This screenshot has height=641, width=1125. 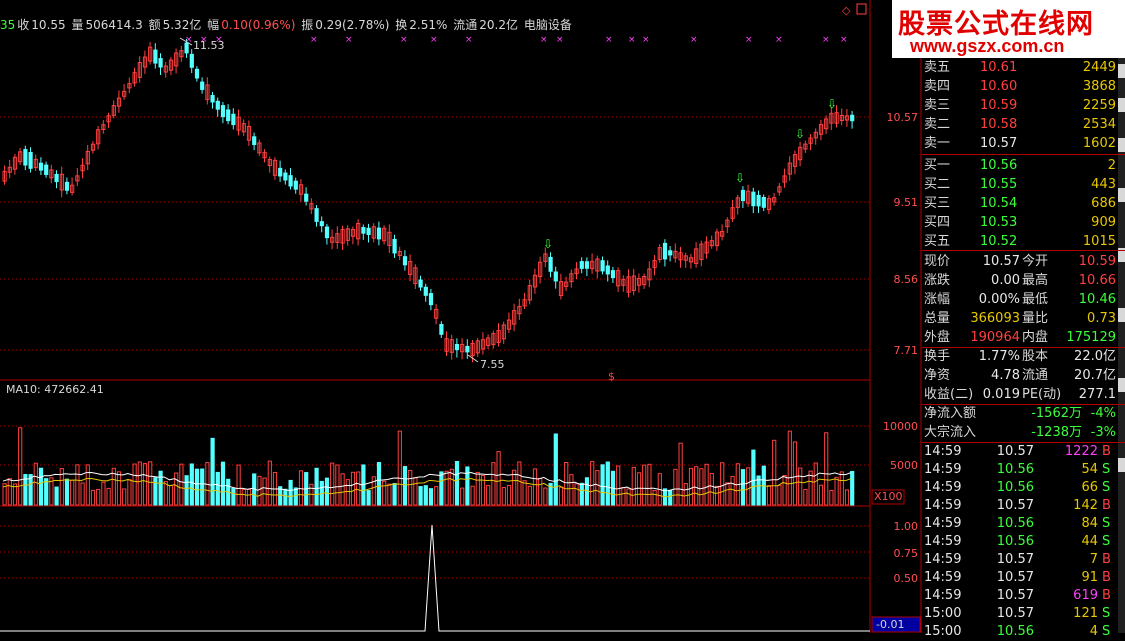 What do you see at coordinates (995, 337) in the screenshot?
I see `quote-value: 190964` at bounding box center [995, 337].